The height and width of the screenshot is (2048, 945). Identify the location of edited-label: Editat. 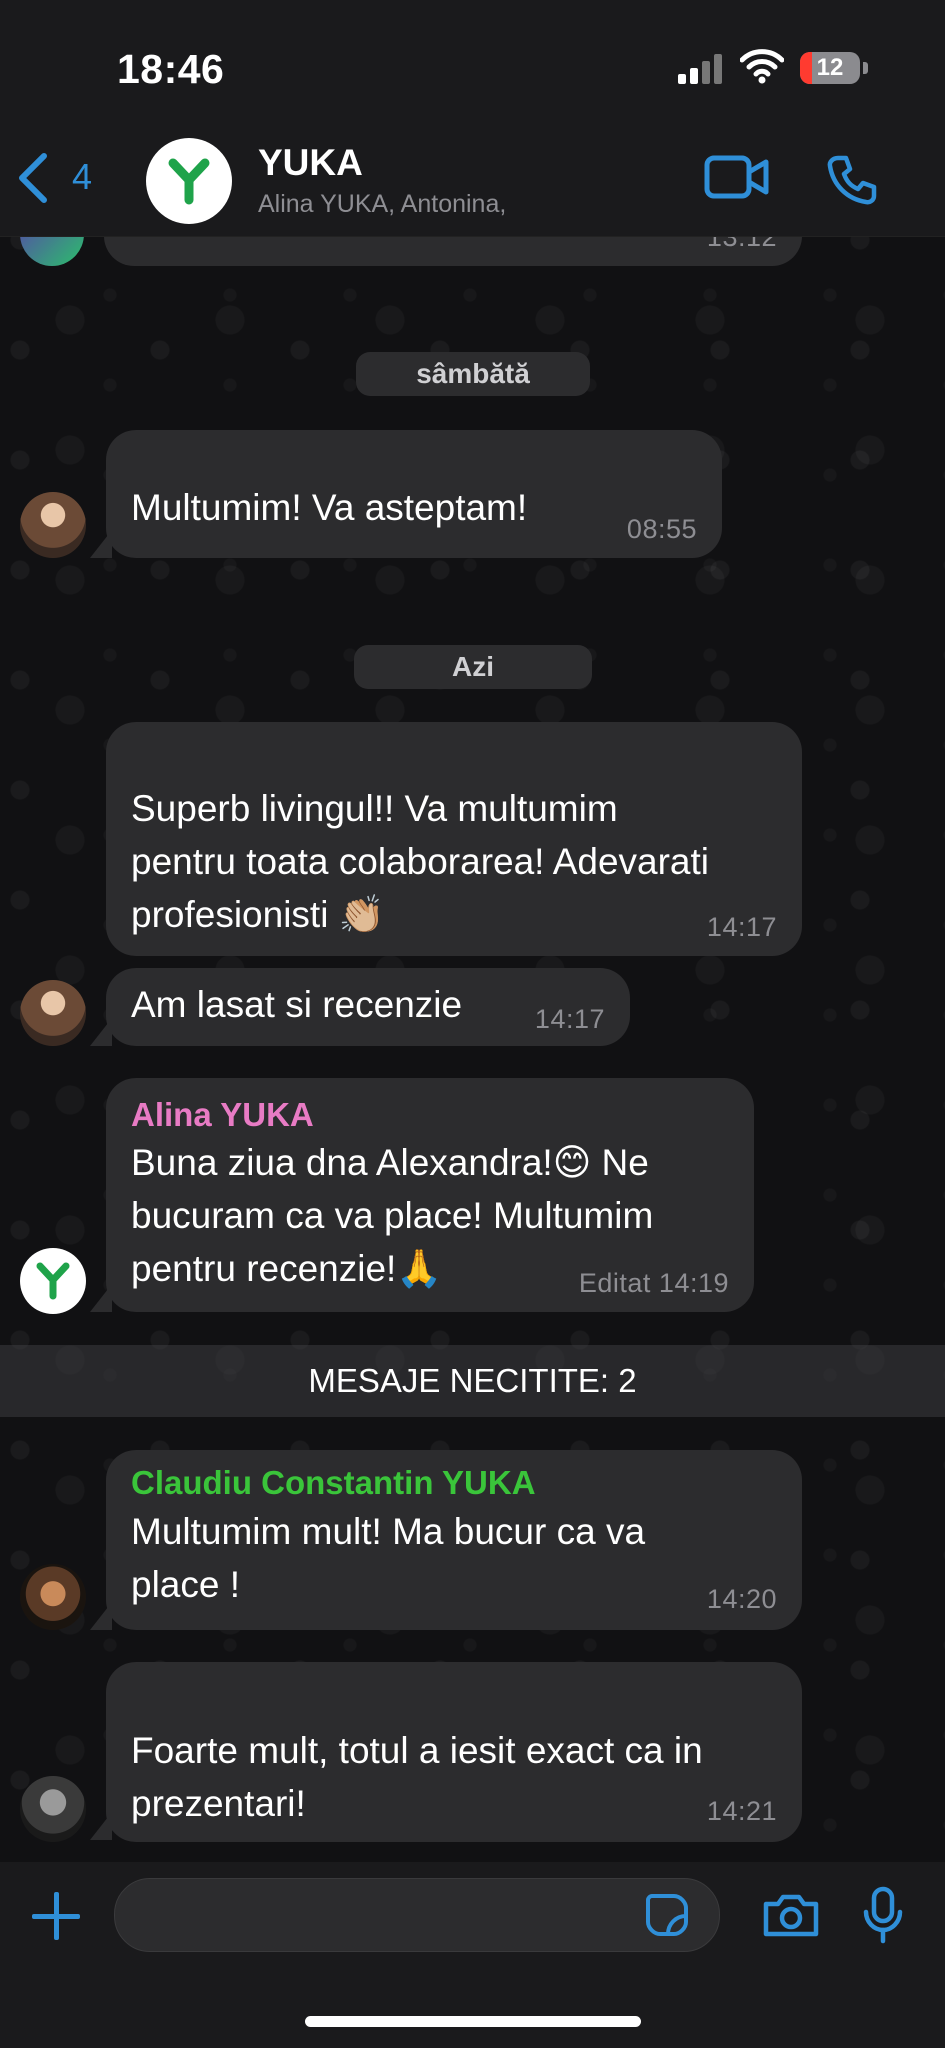
(614, 1283).